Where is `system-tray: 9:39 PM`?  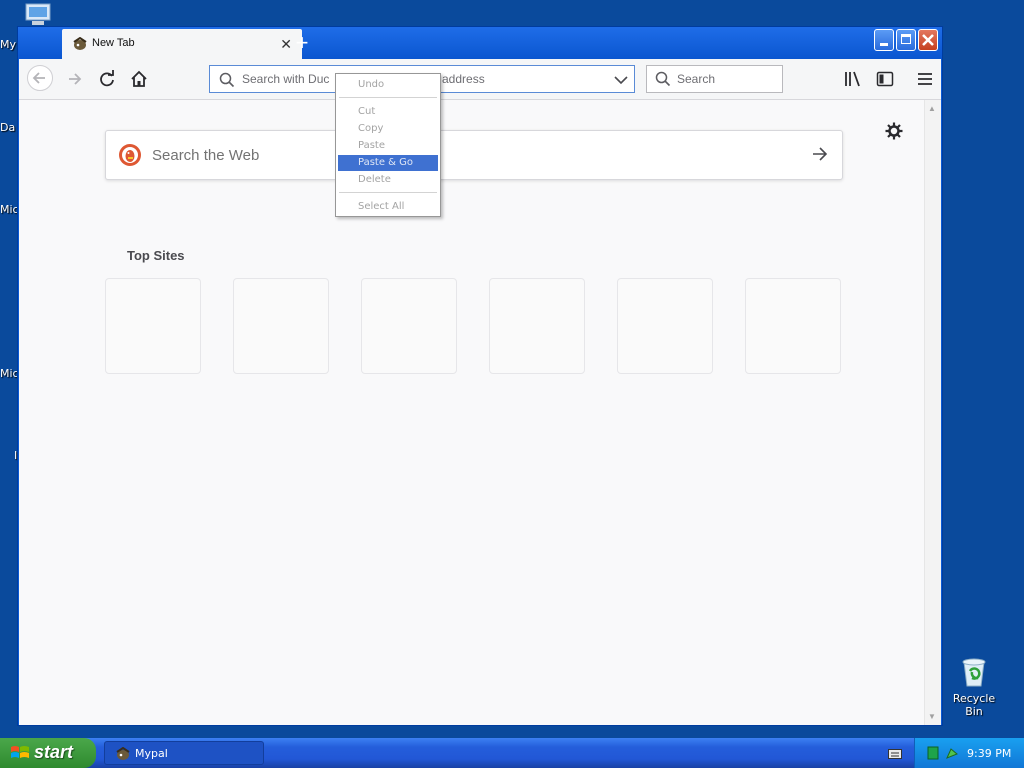 system-tray: 9:39 PM is located at coordinates (969, 753).